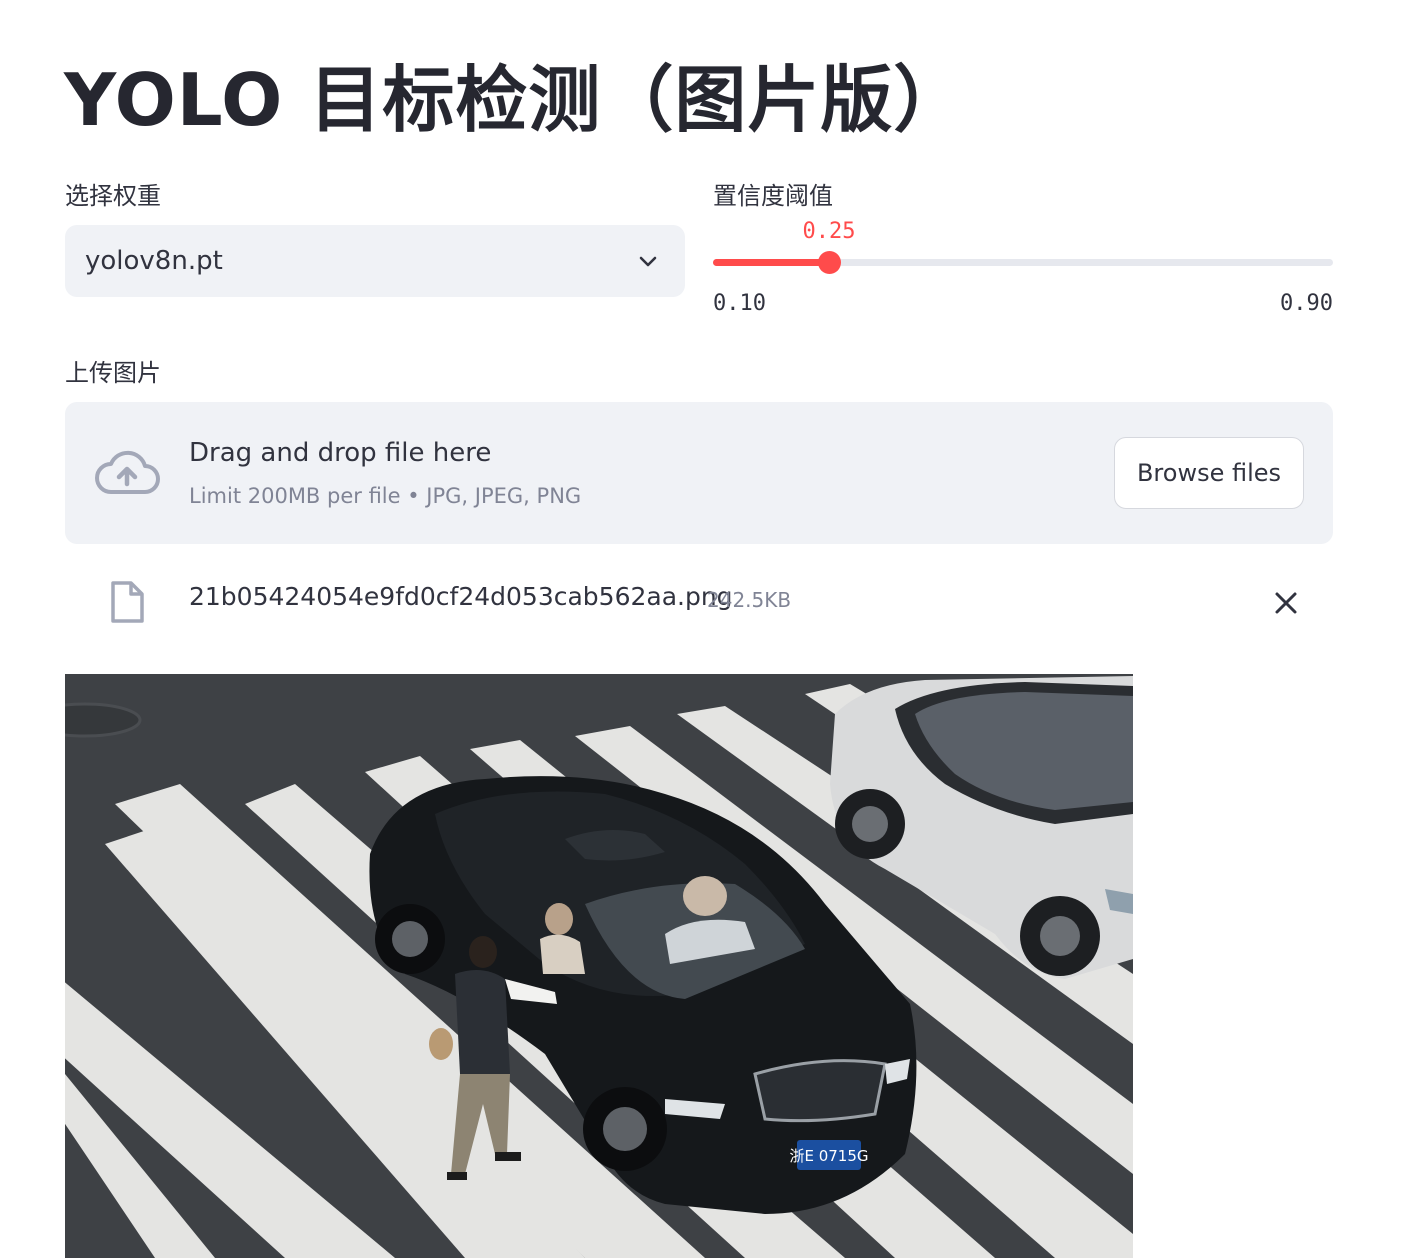 The height and width of the screenshot is (1258, 1410). I want to click on weights-select: yolov8n.pt, so click(375, 261).